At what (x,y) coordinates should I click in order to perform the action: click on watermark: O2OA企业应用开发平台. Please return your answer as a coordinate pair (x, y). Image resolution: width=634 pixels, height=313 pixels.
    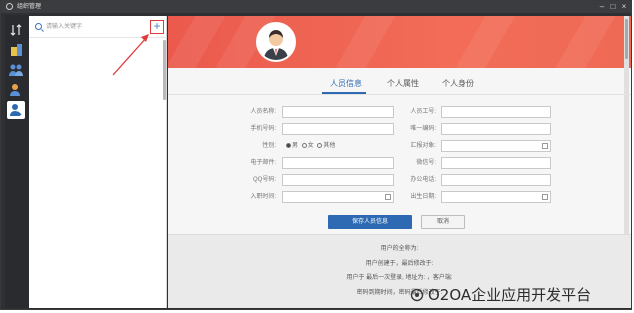
    Looking at the image, I should click on (500, 294).